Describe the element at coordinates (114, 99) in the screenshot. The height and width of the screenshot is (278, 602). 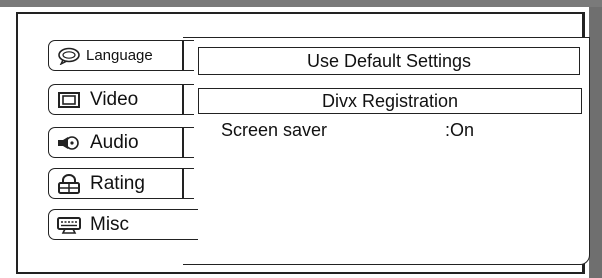
I see `tab-label: Video` at that location.